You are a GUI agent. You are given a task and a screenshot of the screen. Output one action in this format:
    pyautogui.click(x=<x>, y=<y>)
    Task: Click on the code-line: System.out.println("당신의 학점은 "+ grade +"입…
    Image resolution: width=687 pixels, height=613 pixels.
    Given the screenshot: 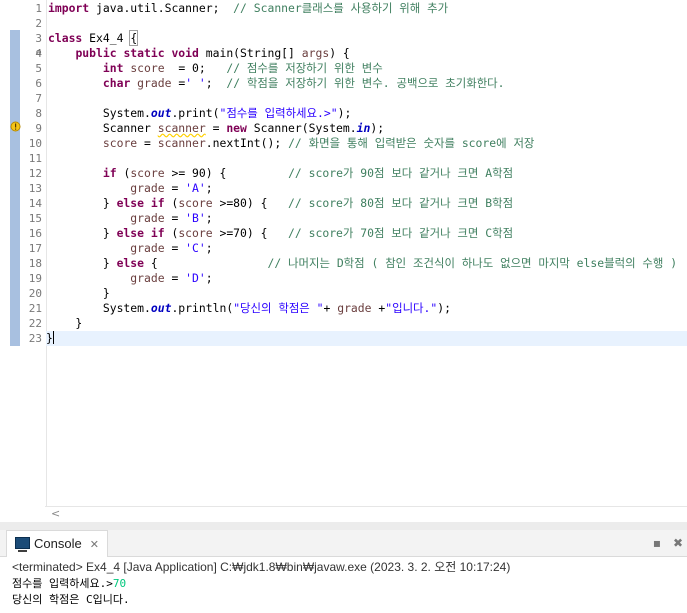 What is the action you would take?
    pyautogui.click(x=249, y=308)
    